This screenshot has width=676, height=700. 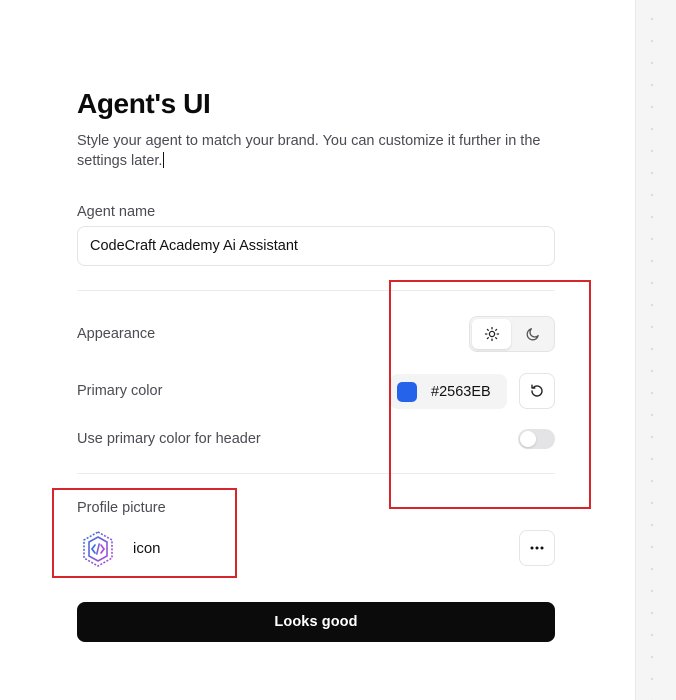 I want to click on page-title: Agent's UI, so click(x=144, y=103).